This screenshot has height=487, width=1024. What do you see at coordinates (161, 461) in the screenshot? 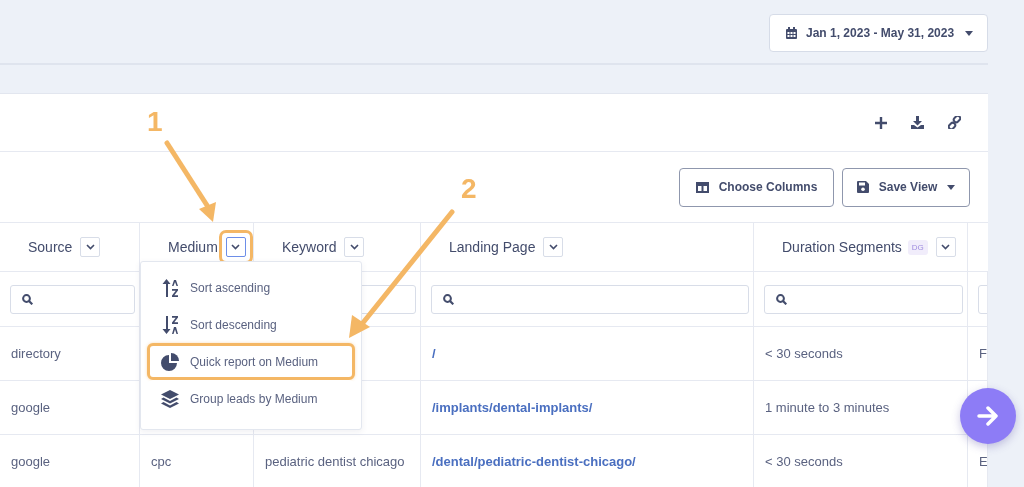
I see `table-cell: cpc` at bounding box center [161, 461].